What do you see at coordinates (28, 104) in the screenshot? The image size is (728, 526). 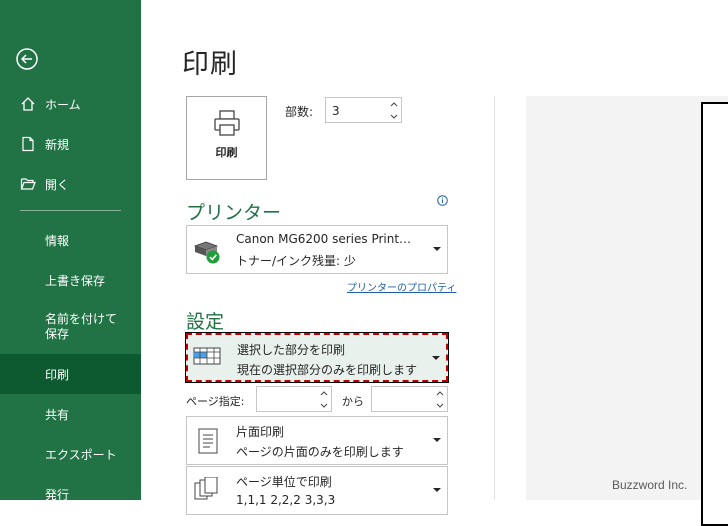 I see `home-icon` at bounding box center [28, 104].